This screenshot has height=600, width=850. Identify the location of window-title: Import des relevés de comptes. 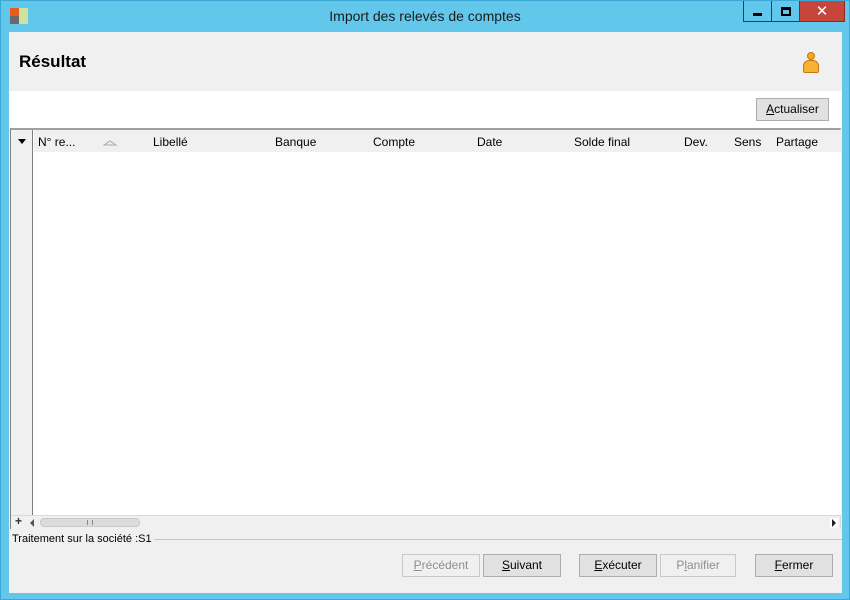
(425, 16).